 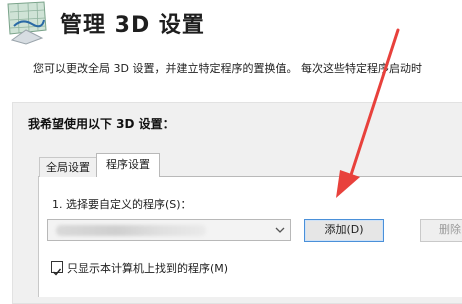 I want to click on page-description: 您可以更改全局 3D 设置，并建立特定程序的置换值。 每次这些特定程序启动时, so click(x=227, y=68).